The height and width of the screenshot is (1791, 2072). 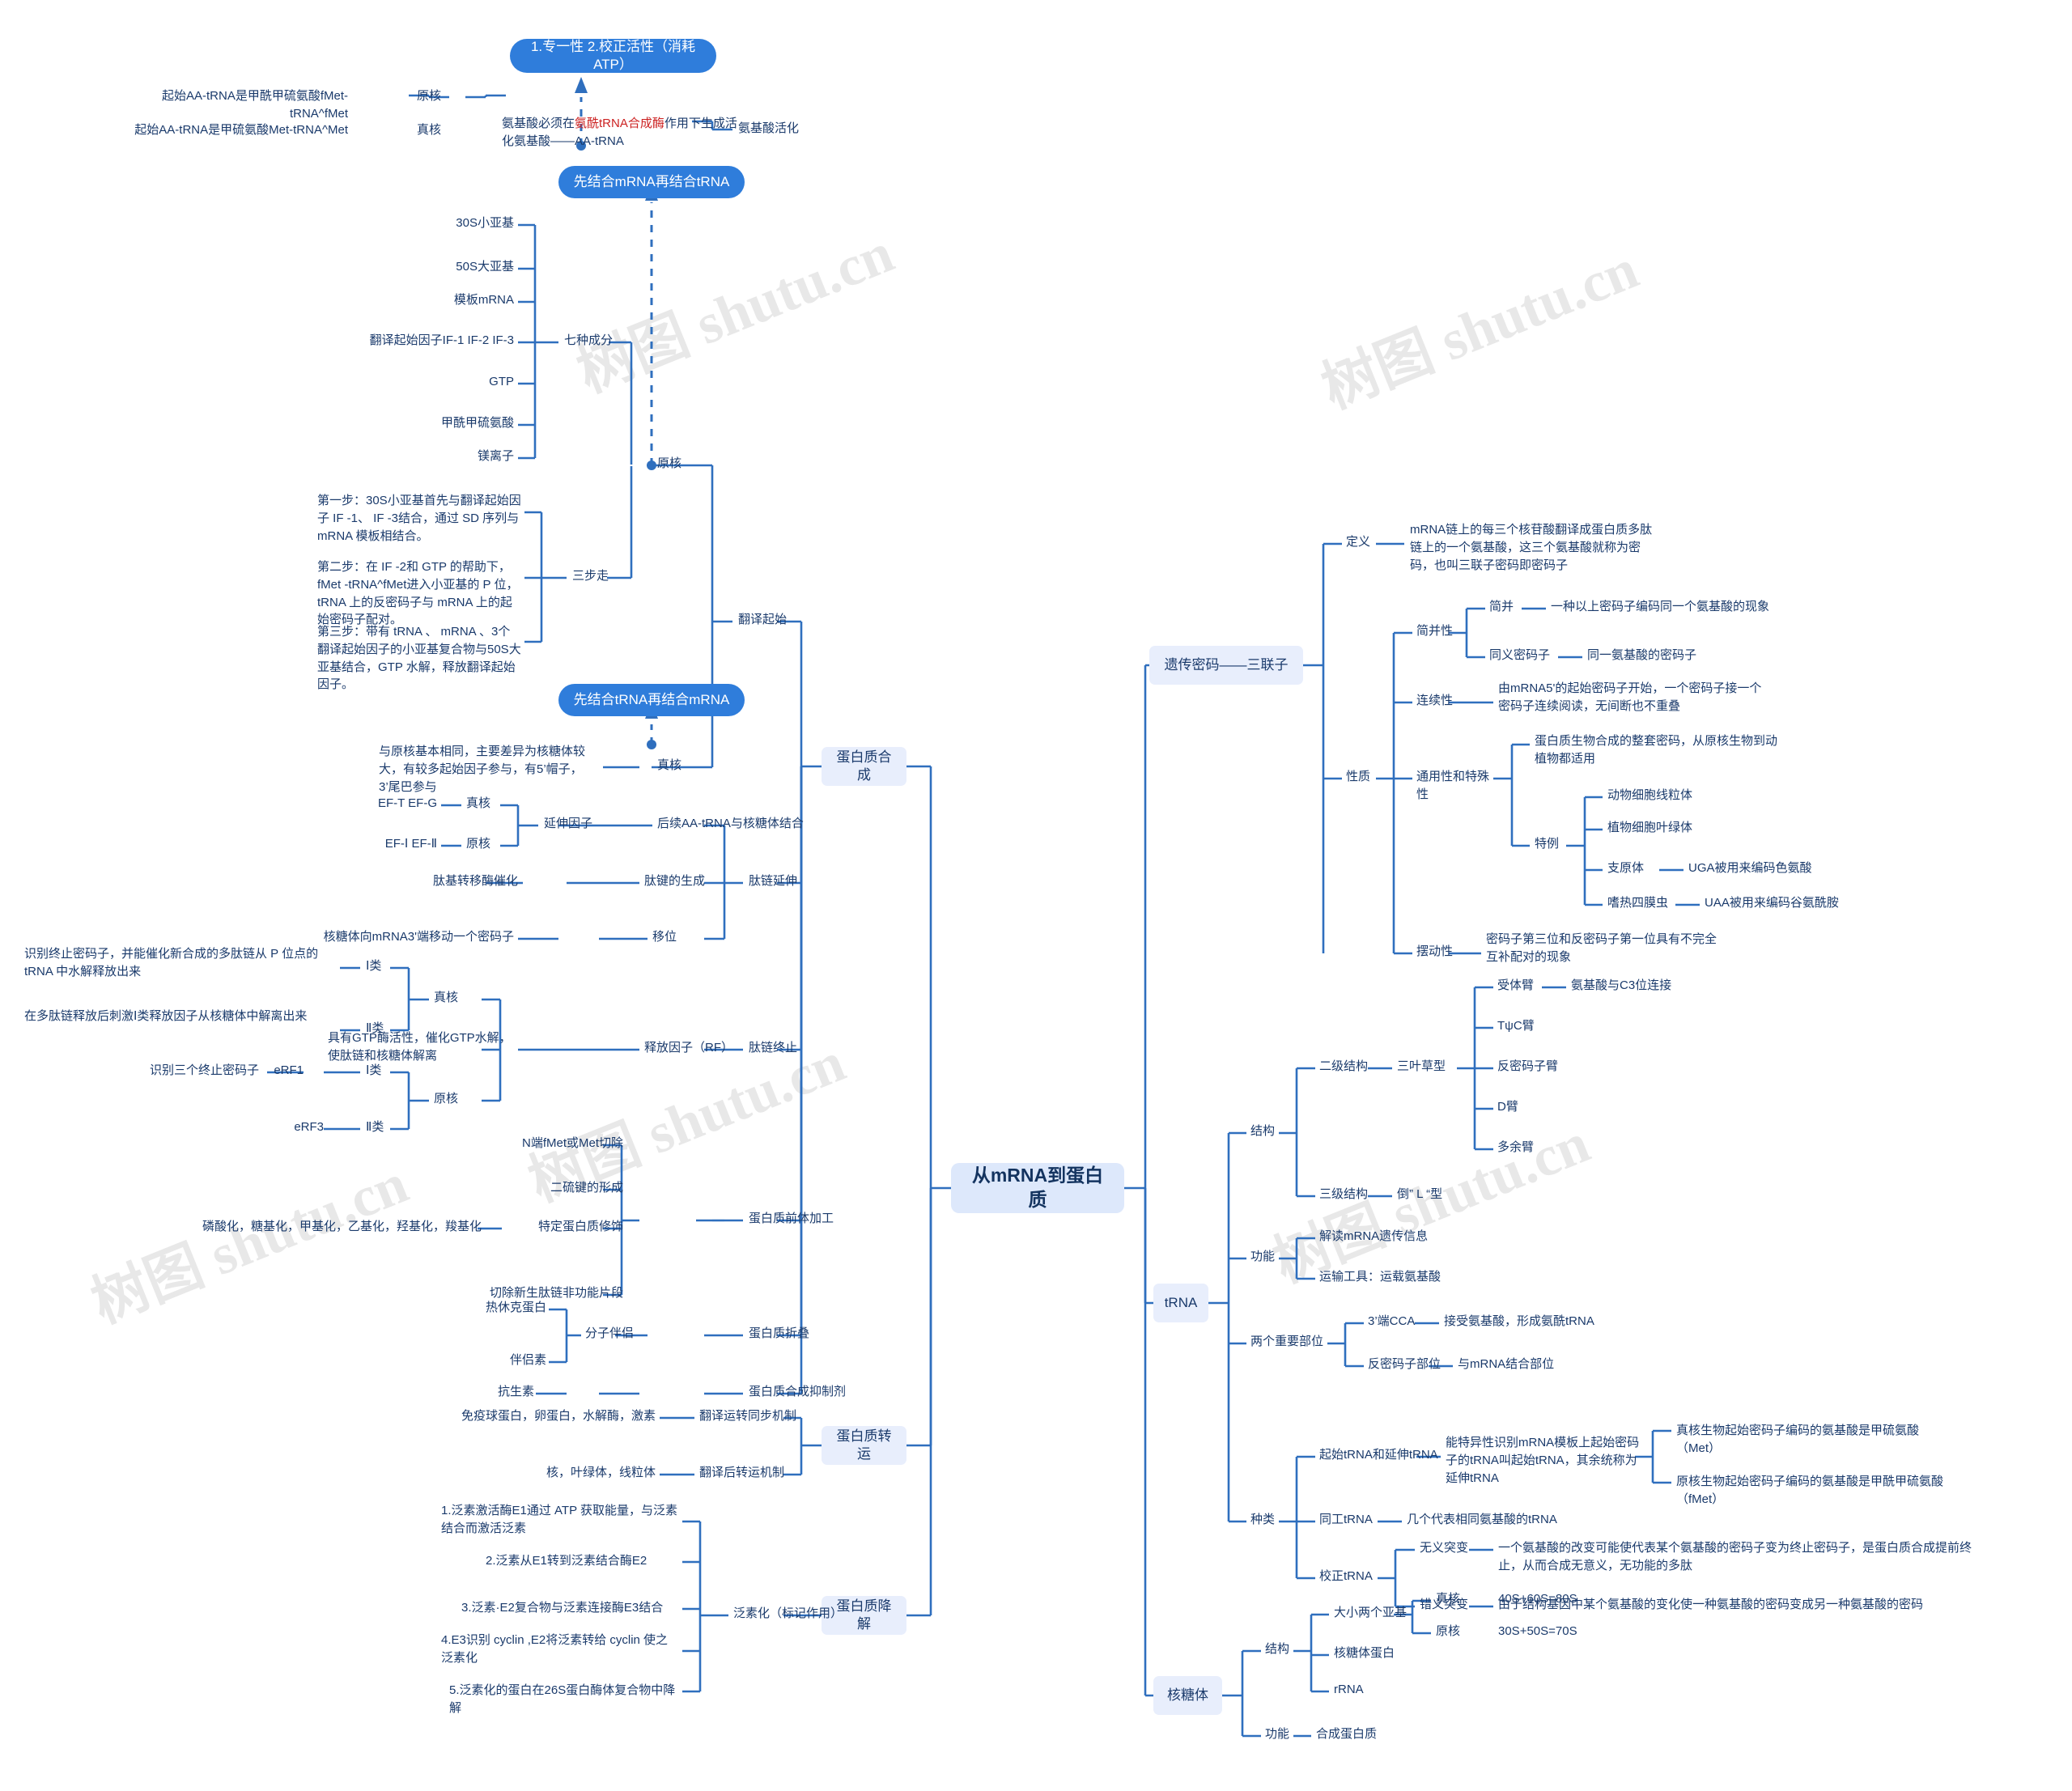 I want to click on aa-activation-prok-detail: 起始AA-tRNA是甲酰甲硫氨酸fMet-tRNA^fMet, so click(x=254, y=105).